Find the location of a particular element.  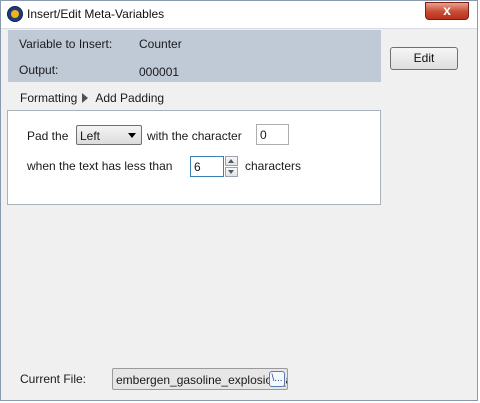

variable-to-insert-value: Counter is located at coordinates (160, 44).